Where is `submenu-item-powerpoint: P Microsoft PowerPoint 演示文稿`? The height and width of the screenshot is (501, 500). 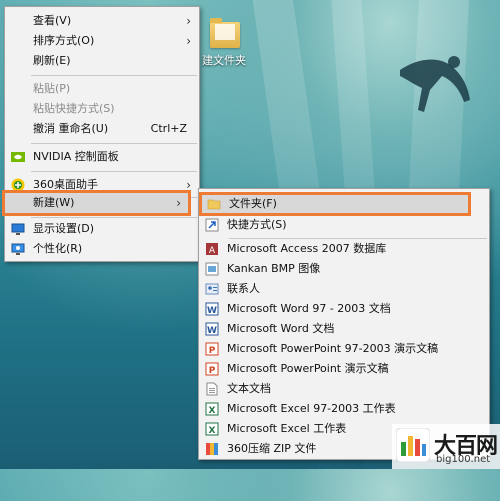
submenu-item-powerpoint: P Microsoft PowerPoint 演示文稿 is located at coordinates (344, 369).